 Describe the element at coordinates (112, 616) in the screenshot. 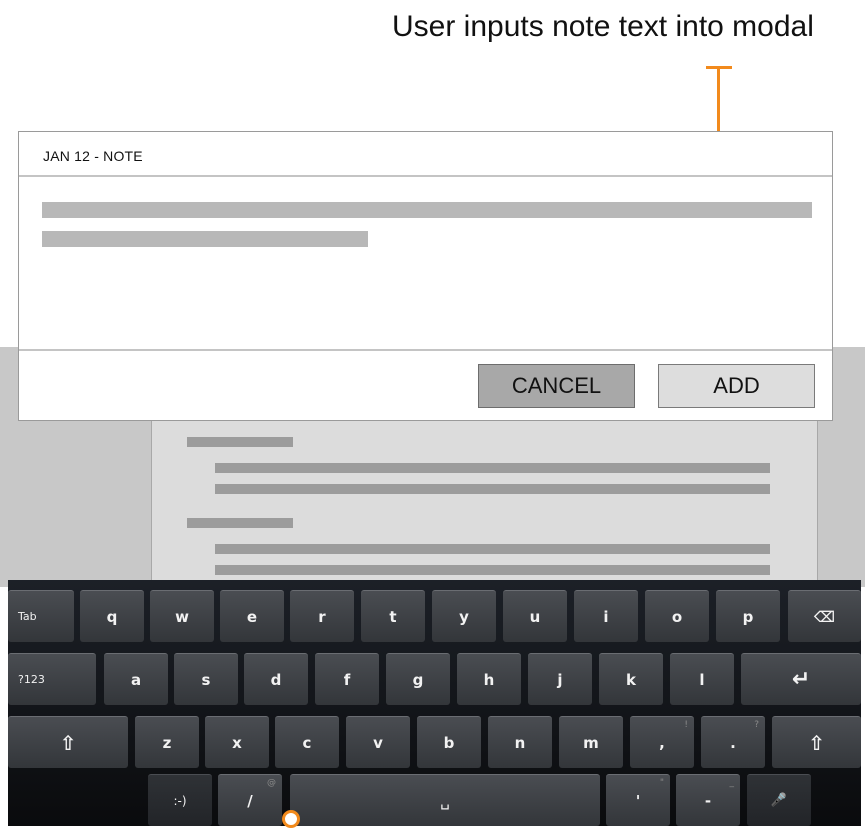

I see `key-q: q` at that location.